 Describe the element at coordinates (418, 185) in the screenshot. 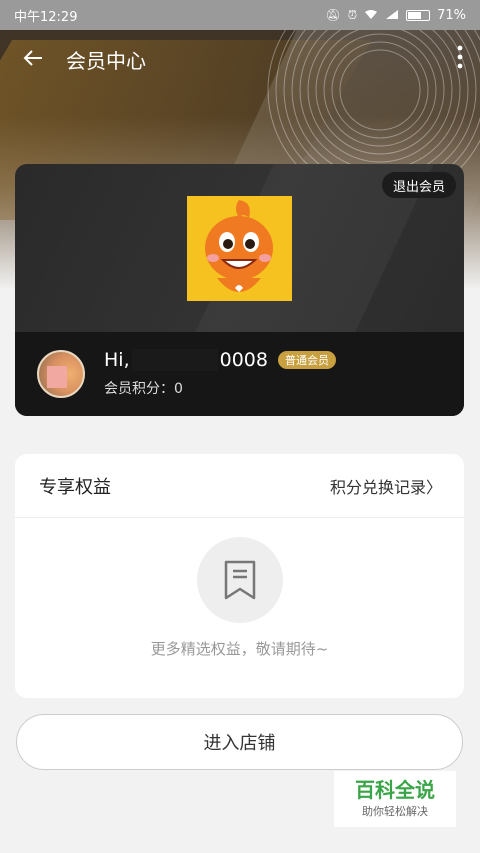

I see `logout-member-button: 退出会员` at that location.